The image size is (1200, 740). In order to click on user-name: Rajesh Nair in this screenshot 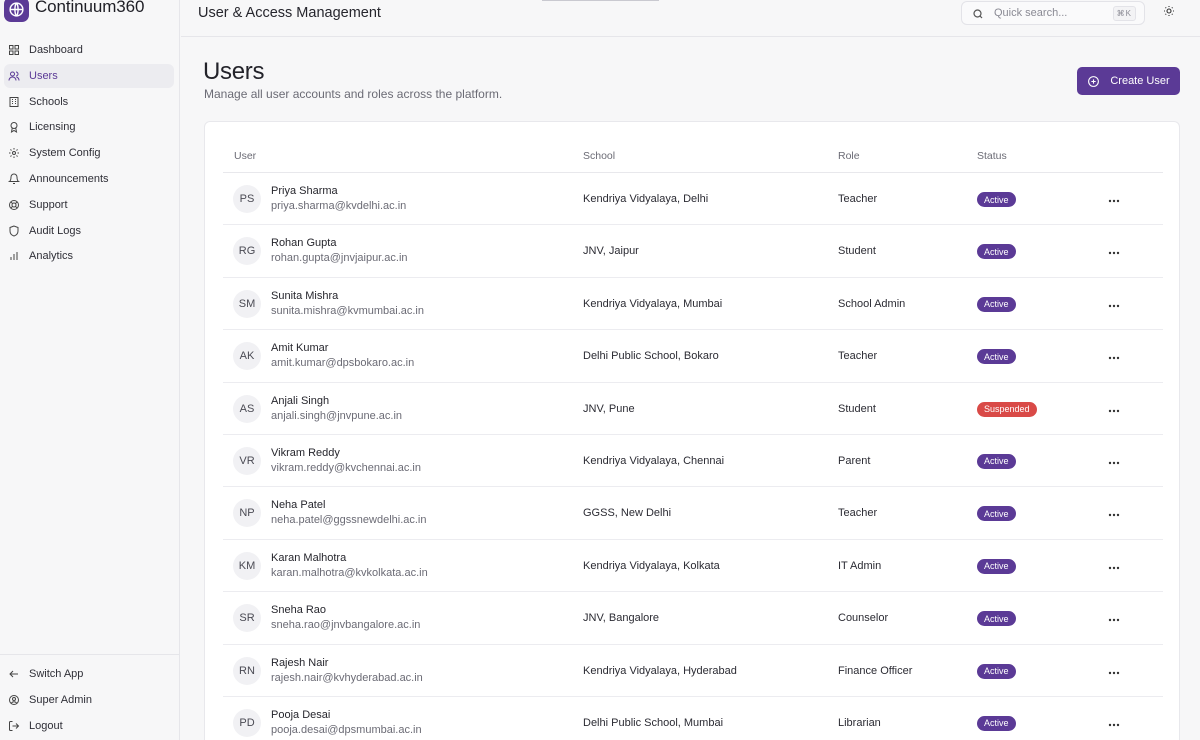, I will do `click(300, 662)`.